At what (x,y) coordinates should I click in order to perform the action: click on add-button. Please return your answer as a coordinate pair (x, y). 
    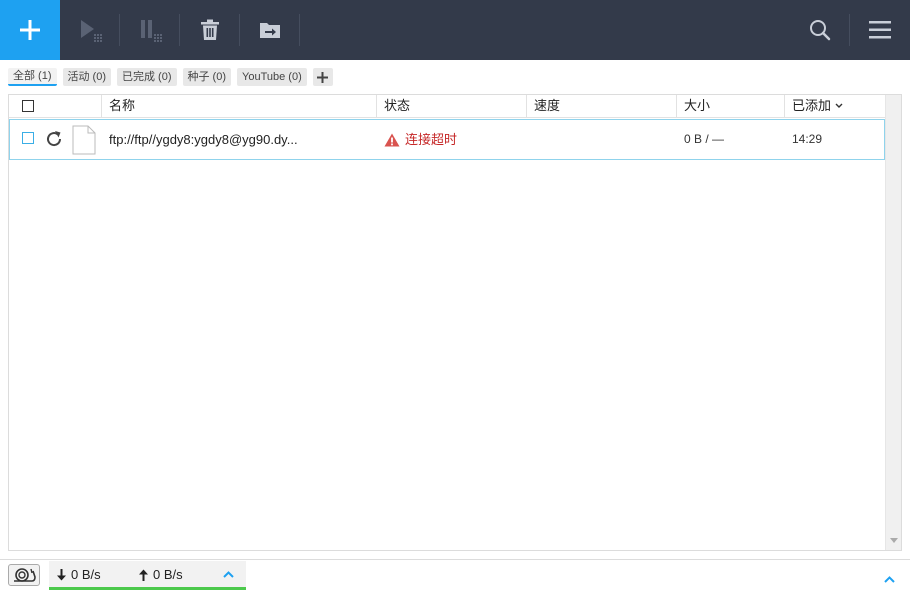
    Looking at the image, I should click on (30, 30).